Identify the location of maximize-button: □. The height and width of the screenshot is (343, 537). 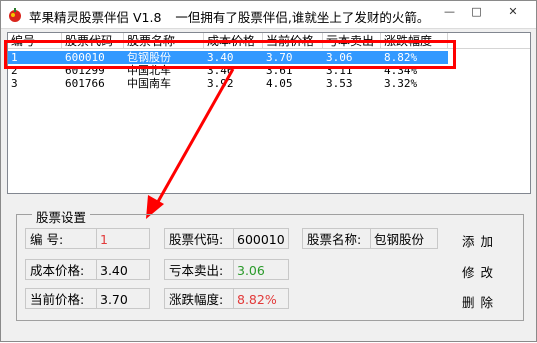
(476, 11).